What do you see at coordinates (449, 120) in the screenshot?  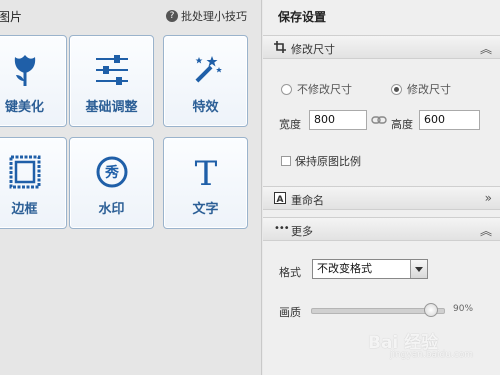 I see `height-input: 600` at bounding box center [449, 120].